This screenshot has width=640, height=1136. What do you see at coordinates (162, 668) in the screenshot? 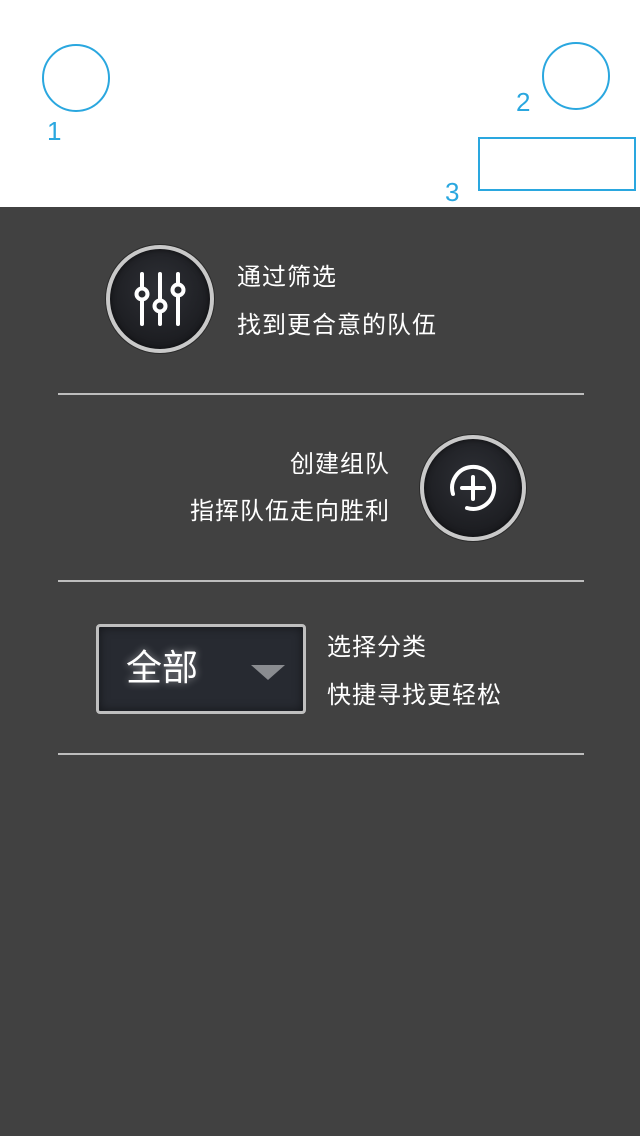
I see `dropdown-selected-value: 全部` at bounding box center [162, 668].